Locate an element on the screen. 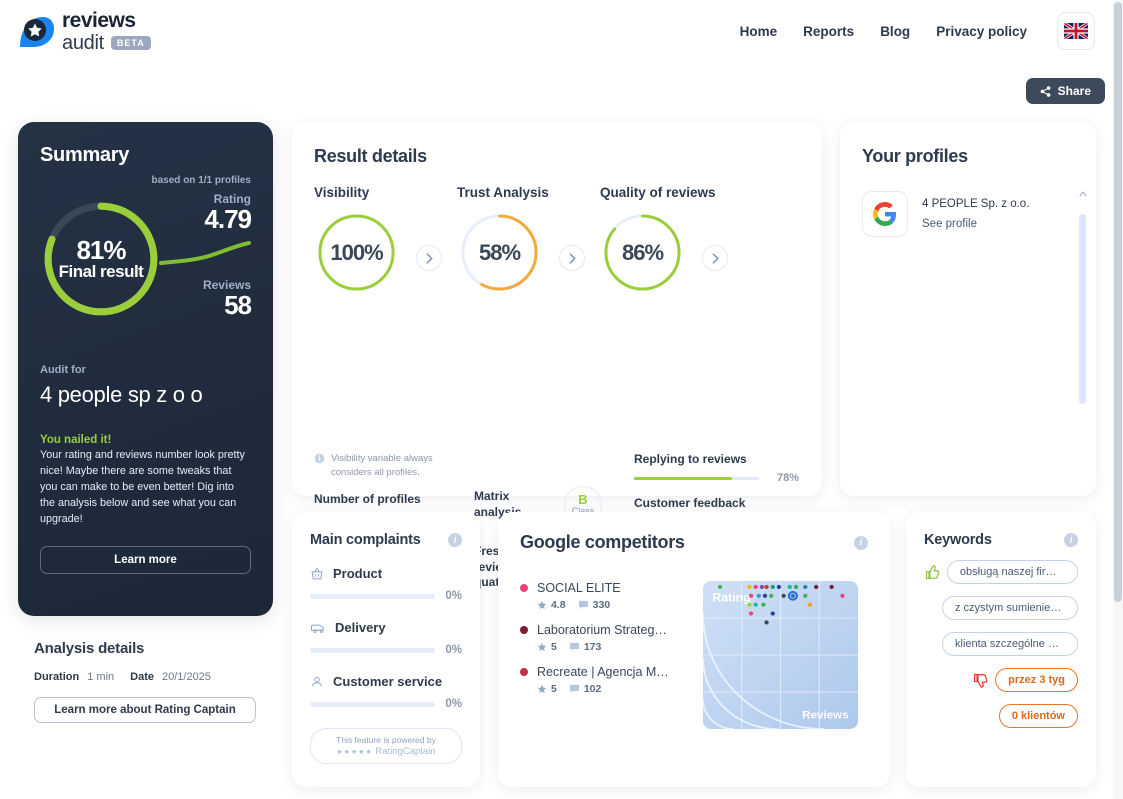 Image resolution: width=1123 pixels, height=799 pixels. person-icon is located at coordinates (317, 681).